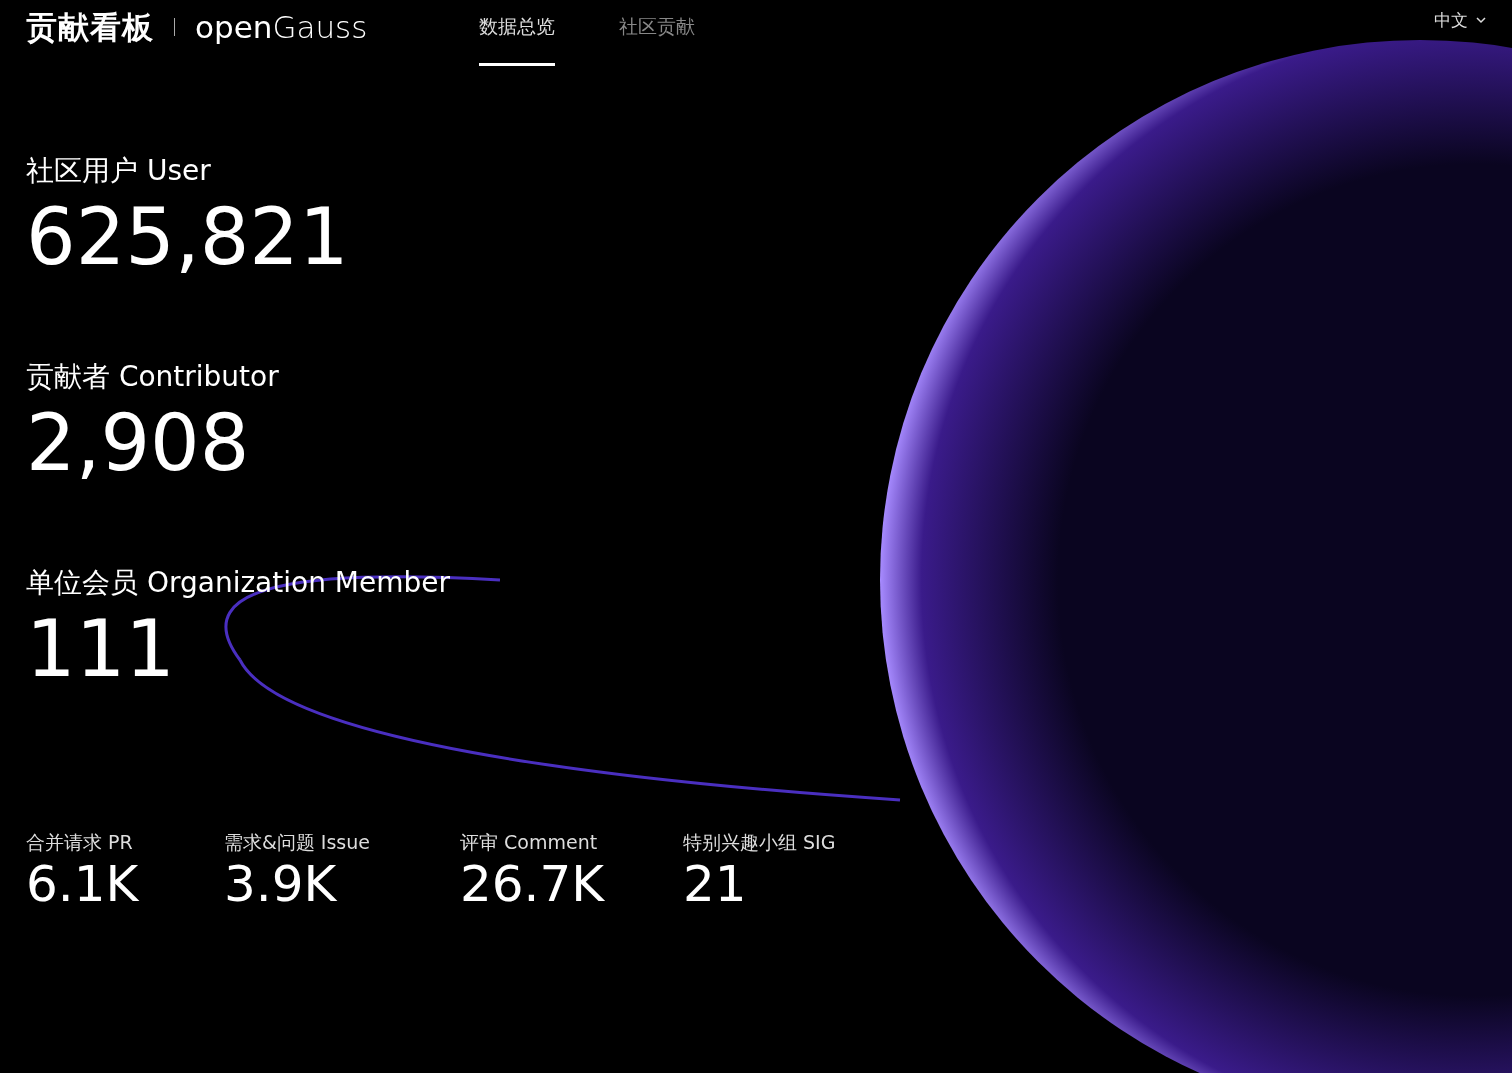  Describe the element at coordinates (281, 27) in the screenshot. I see `brand-logo: openGauss` at that location.